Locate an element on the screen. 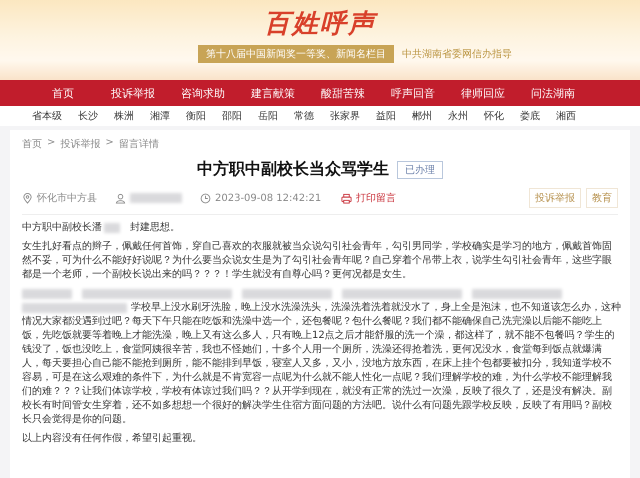 Image resolution: width=640 pixels, height=478 pixels. clock-icon is located at coordinates (205, 198).